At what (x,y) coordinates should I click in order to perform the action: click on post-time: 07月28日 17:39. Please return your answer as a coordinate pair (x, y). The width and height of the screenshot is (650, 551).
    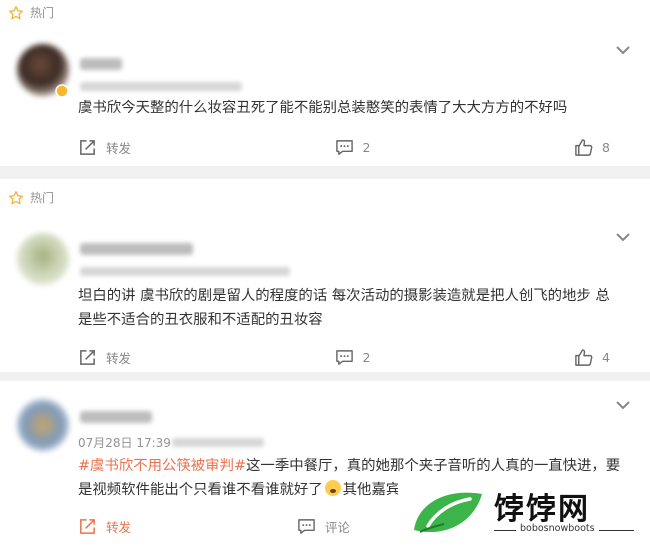
    Looking at the image, I should click on (124, 443).